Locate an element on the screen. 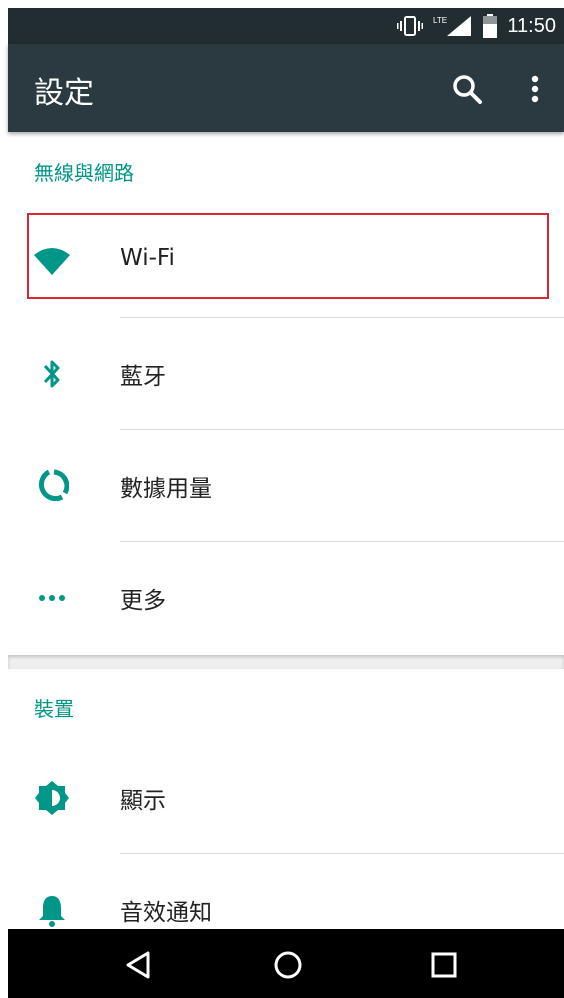  home-icon is located at coordinates (288, 965).